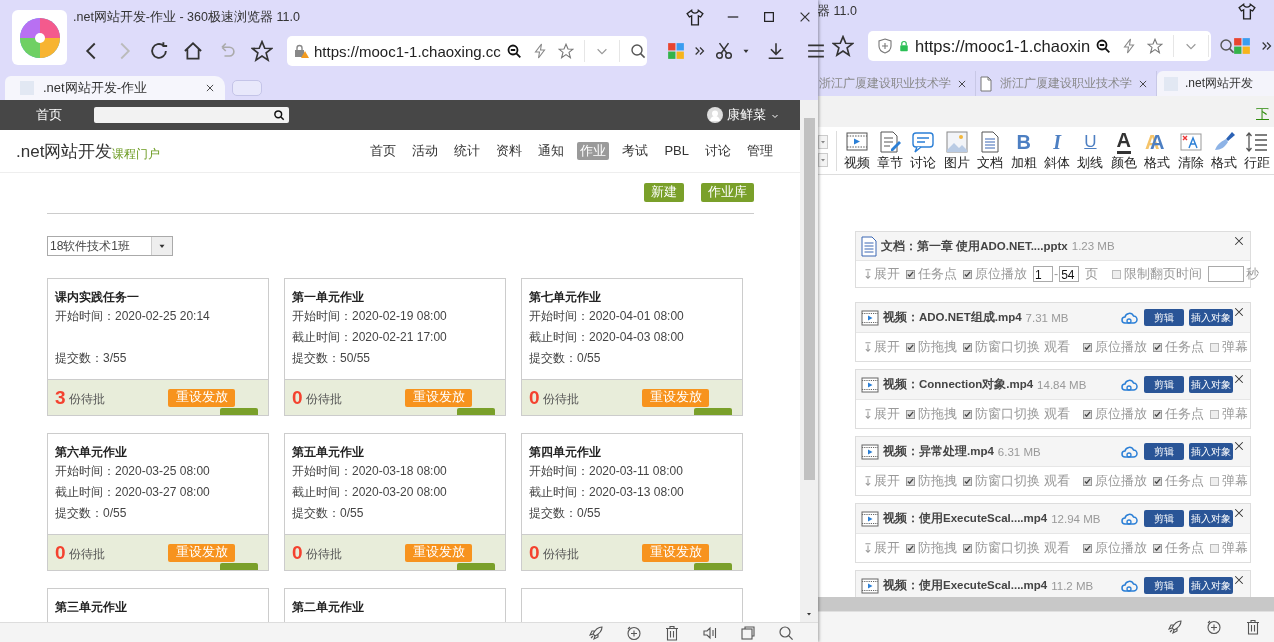 The width and height of the screenshot is (1274, 642). Describe the element at coordinates (1226, 274) in the screenshot. I see `seconds-field` at that location.